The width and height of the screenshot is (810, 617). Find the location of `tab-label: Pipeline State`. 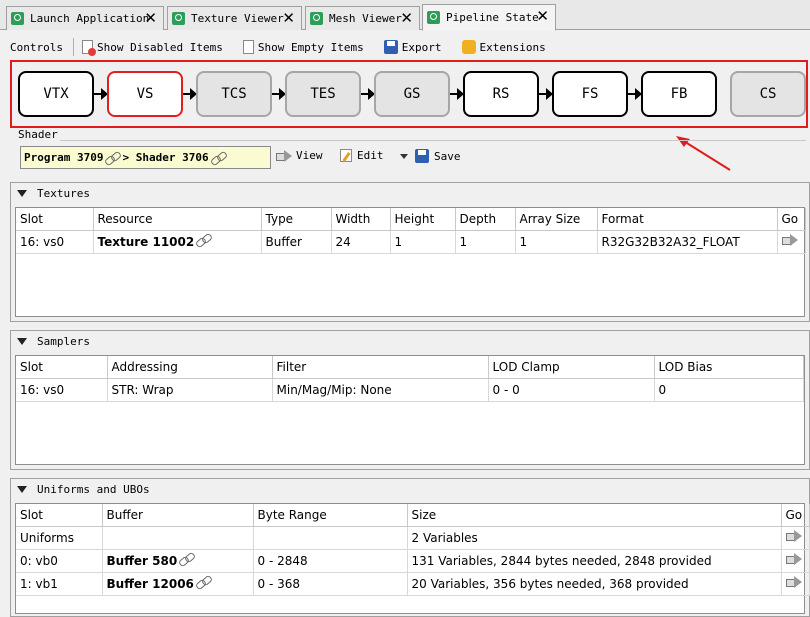

tab-label: Pipeline State is located at coordinates (492, 17).